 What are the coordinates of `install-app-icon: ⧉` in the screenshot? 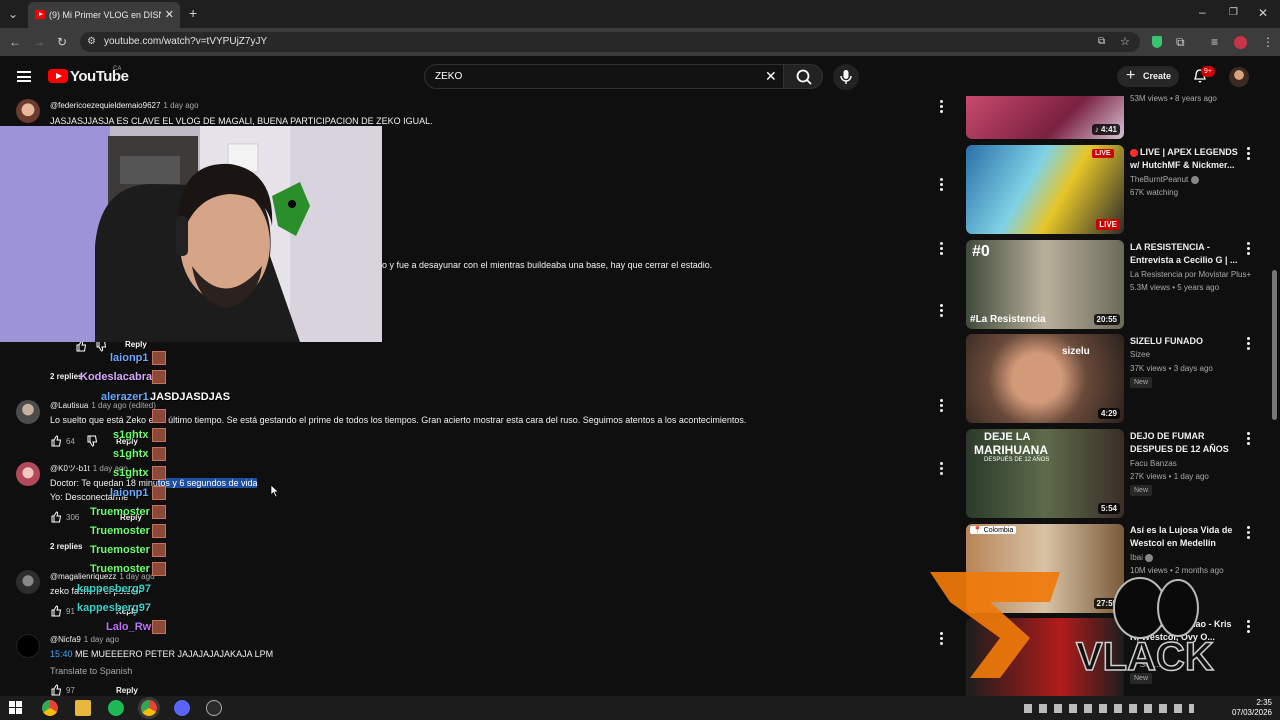 It's located at (1101, 42).